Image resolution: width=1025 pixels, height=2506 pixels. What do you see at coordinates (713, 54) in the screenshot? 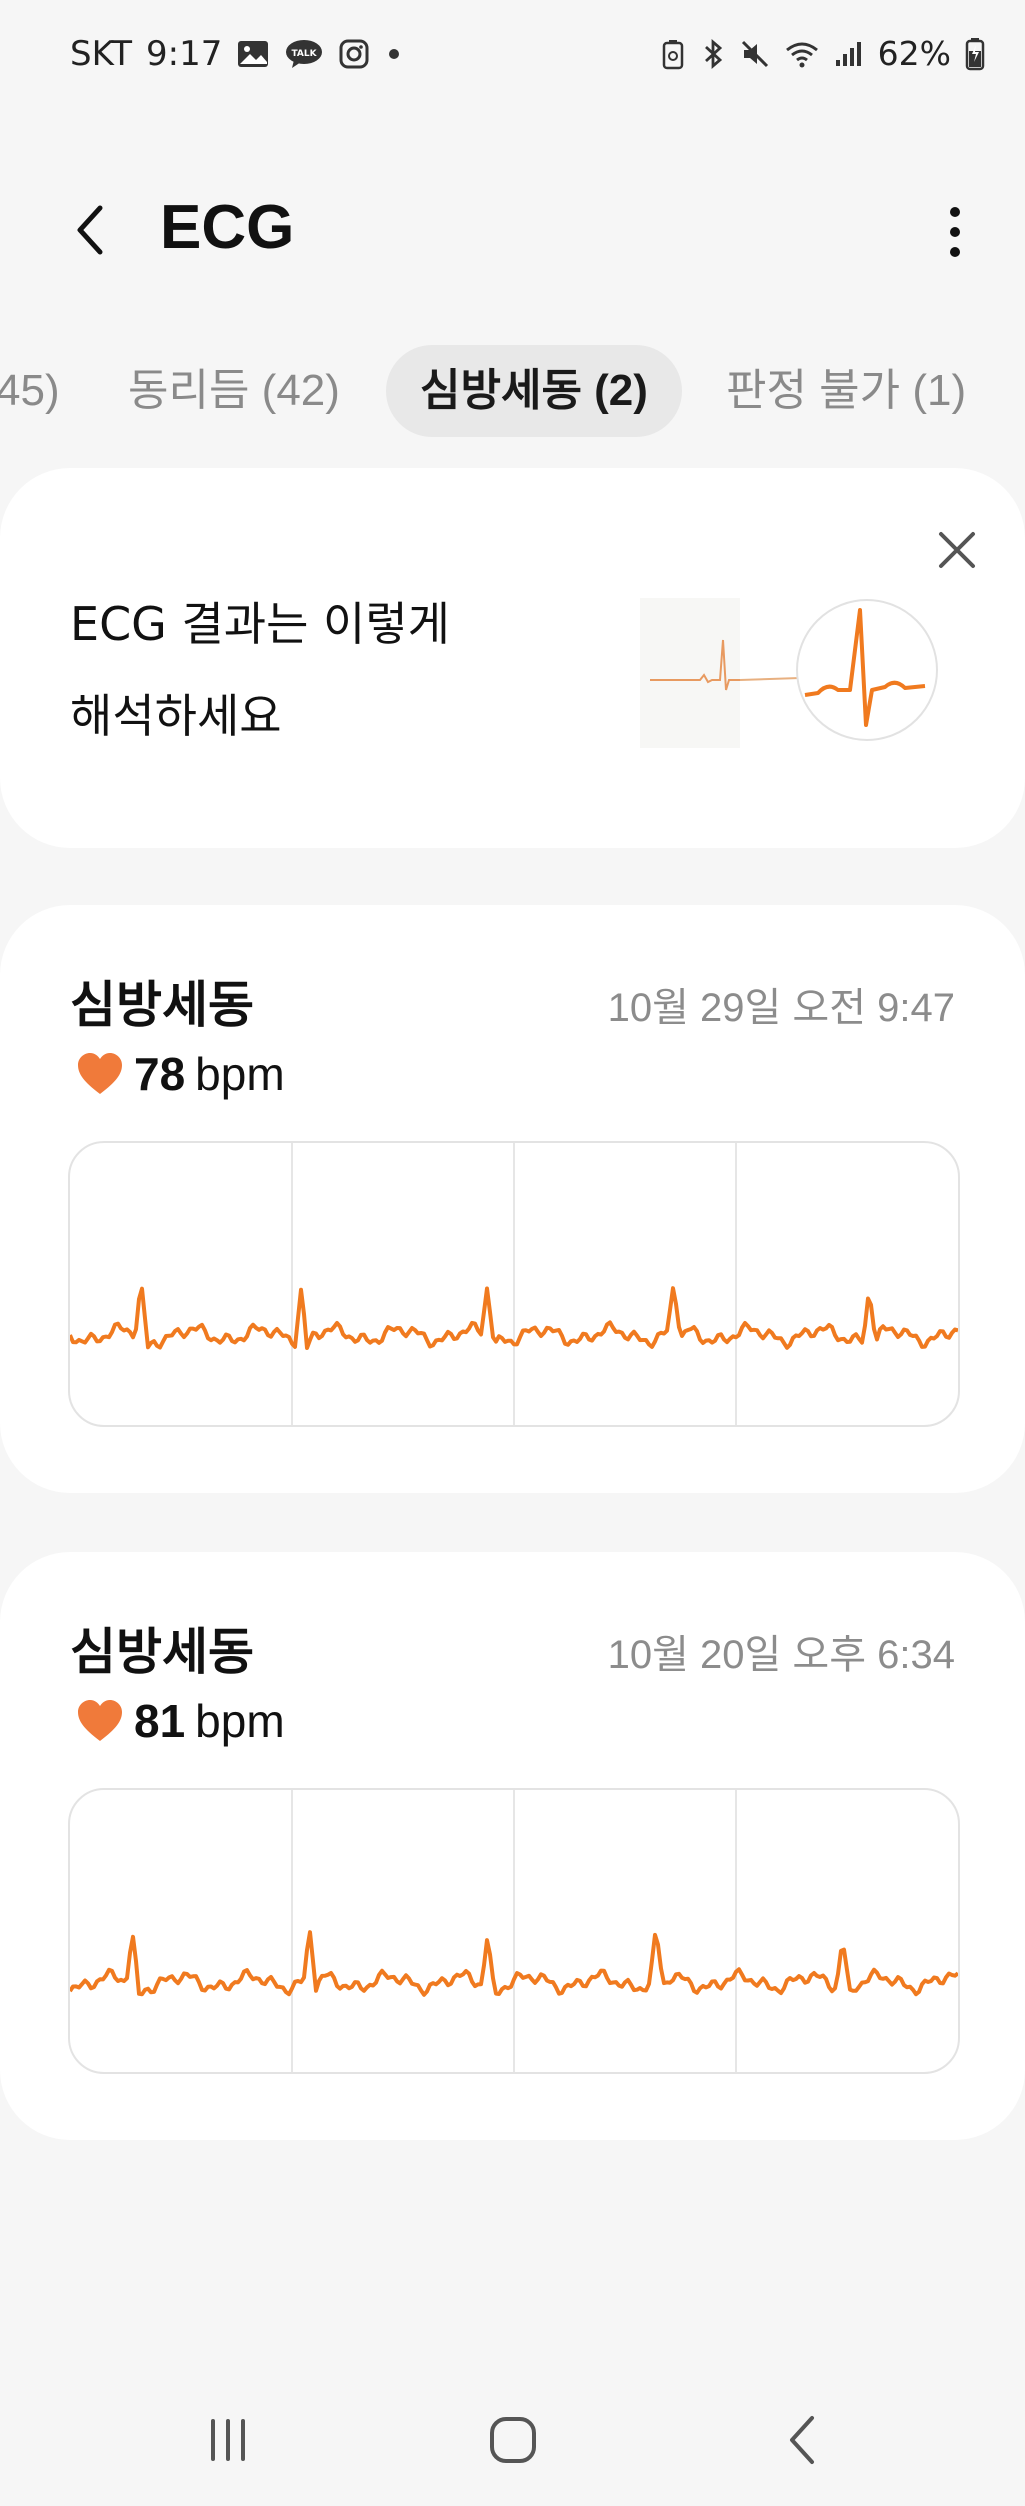
I see `bluetooth-icon` at bounding box center [713, 54].